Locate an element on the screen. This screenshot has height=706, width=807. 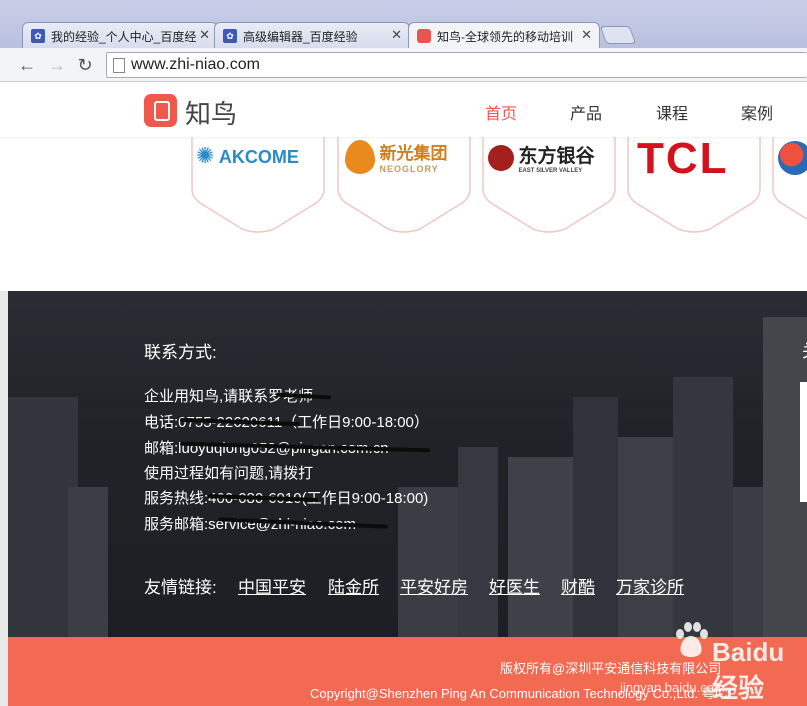
page-icon is located at coordinates (119, 65).